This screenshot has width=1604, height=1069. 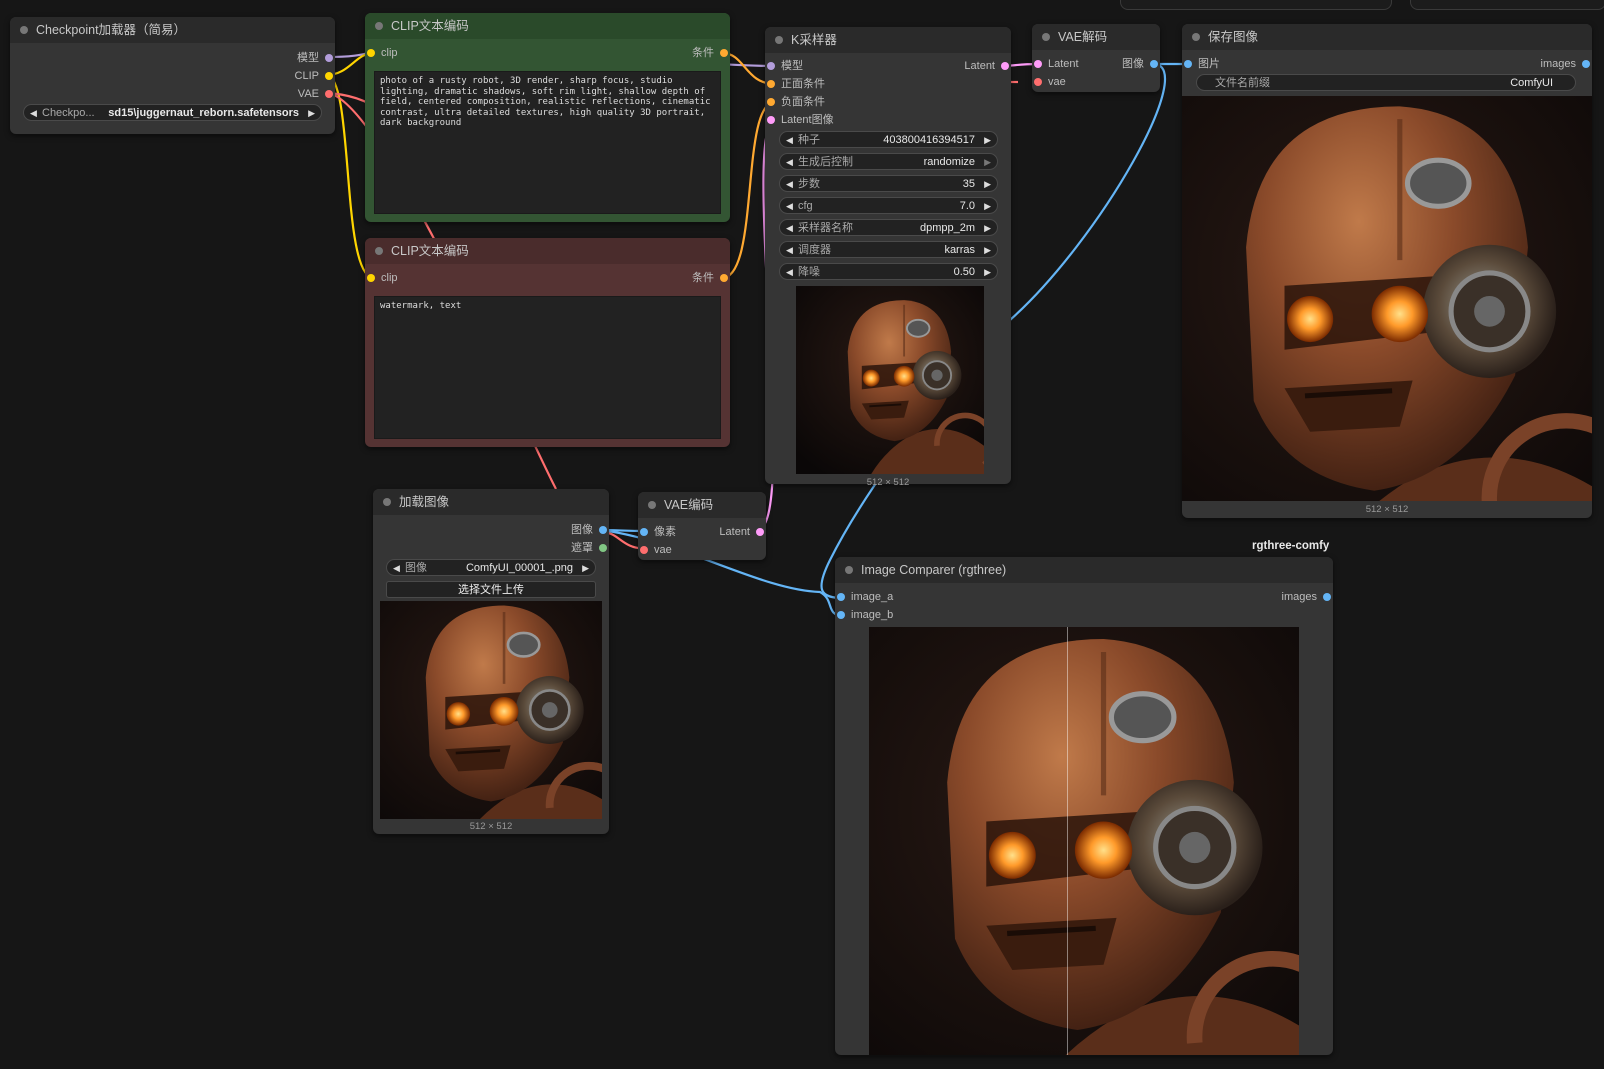 I want to click on output-mask: 遮罩, so click(x=561, y=548).